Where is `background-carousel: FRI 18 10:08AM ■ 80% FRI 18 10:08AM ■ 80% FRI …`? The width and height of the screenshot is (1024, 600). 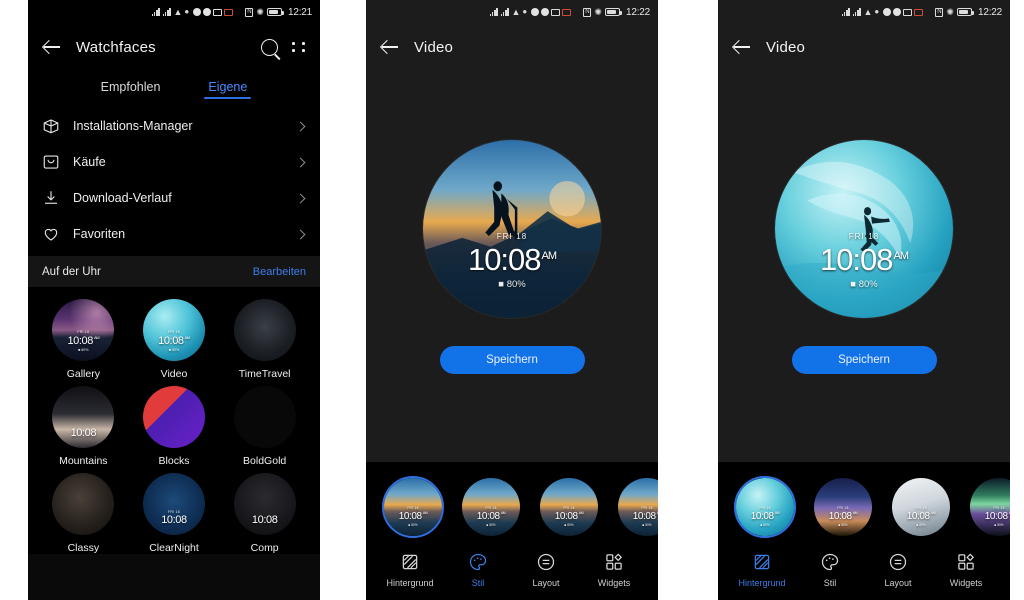 background-carousel: FRI 18 10:08AM ■ 80% FRI 18 10:08AM ■ 80% FRI … is located at coordinates (864, 500).